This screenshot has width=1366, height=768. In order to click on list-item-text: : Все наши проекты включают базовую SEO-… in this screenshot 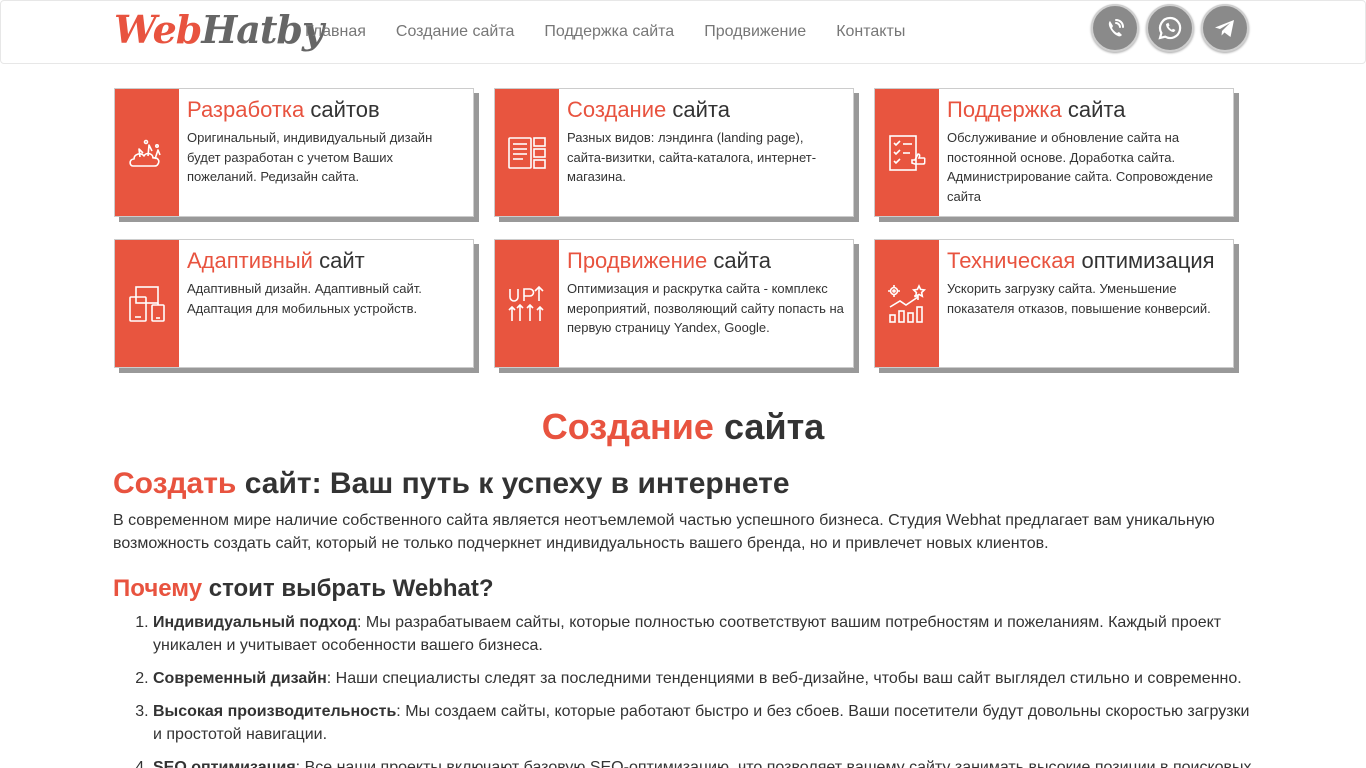, I will do `click(773, 763)`.